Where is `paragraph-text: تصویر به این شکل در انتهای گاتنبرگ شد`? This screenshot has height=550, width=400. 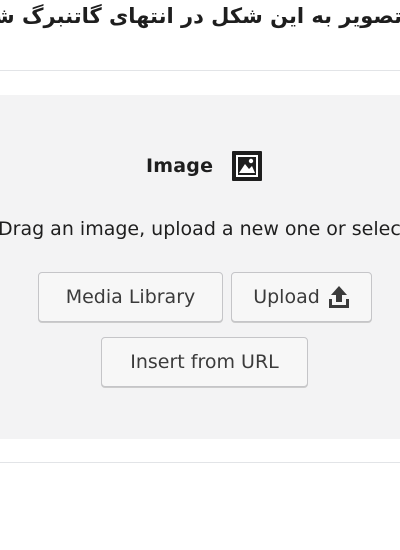
paragraph-text: تصویر به این شکل در انتهای گاتنبرگ شد is located at coordinates (200, 16).